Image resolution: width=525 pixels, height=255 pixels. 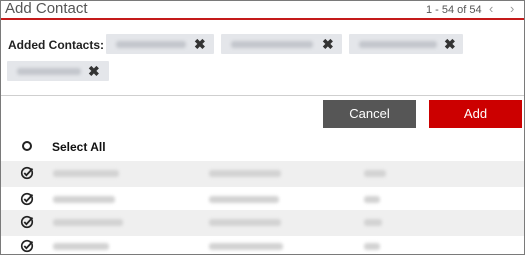 What do you see at coordinates (369, 114) in the screenshot?
I see `cancel-button: Cancel` at bounding box center [369, 114].